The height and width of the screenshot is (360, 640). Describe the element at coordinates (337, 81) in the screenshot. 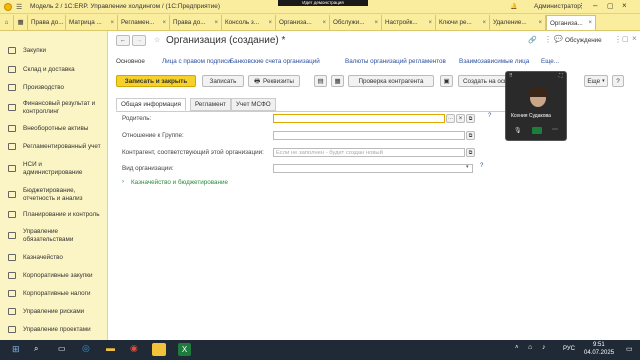

I see `document-button: ▦` at that location.